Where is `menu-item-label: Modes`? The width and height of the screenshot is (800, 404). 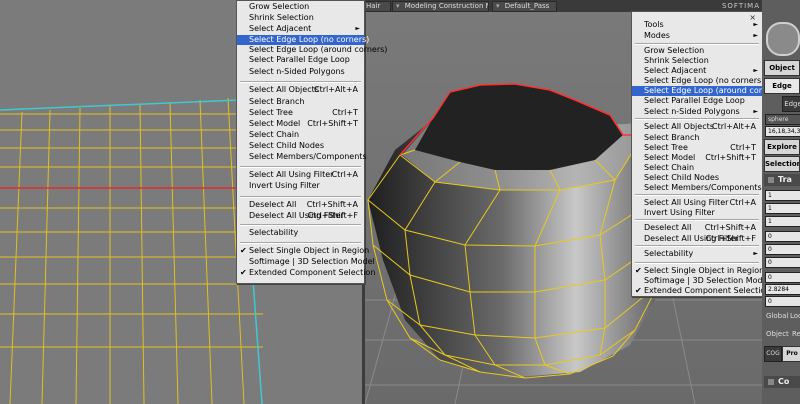
menu-item-label: Modes is located at coordinates (657, 35).